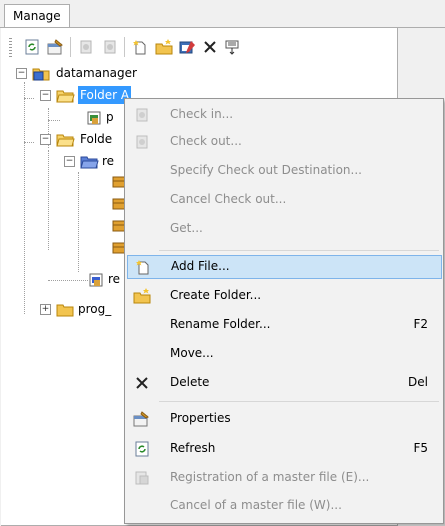 The image size is (445, 526). I want to click on rename-icon, so click(188, 47).